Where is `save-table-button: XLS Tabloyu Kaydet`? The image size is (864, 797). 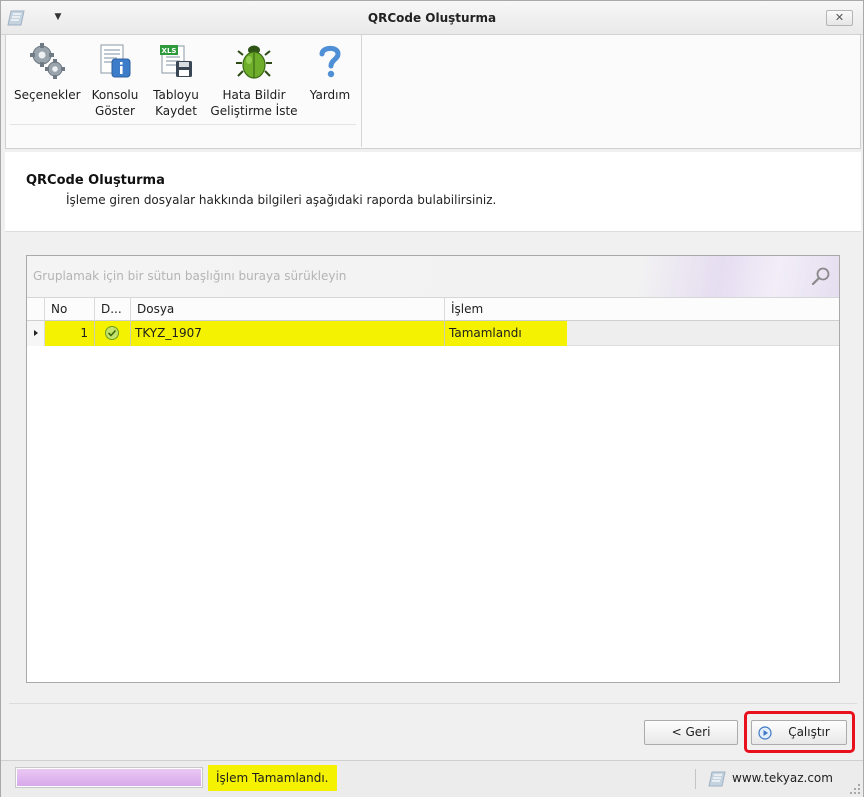 save-table-button: XLS Tabloyu Kaydet is located at coordinates (176, 81).